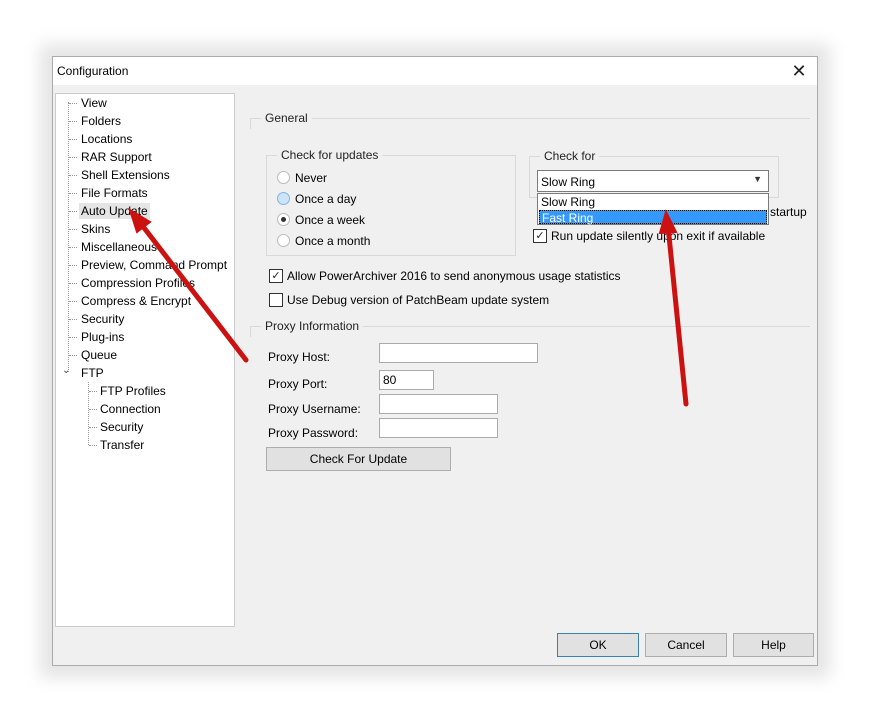 The height and width of the screenshot is (720, 871). What do you see at coordinates (358, 459) in the screenshot?
I see `check-for-update-button: Check For Update` at bounding box center [358, 459].